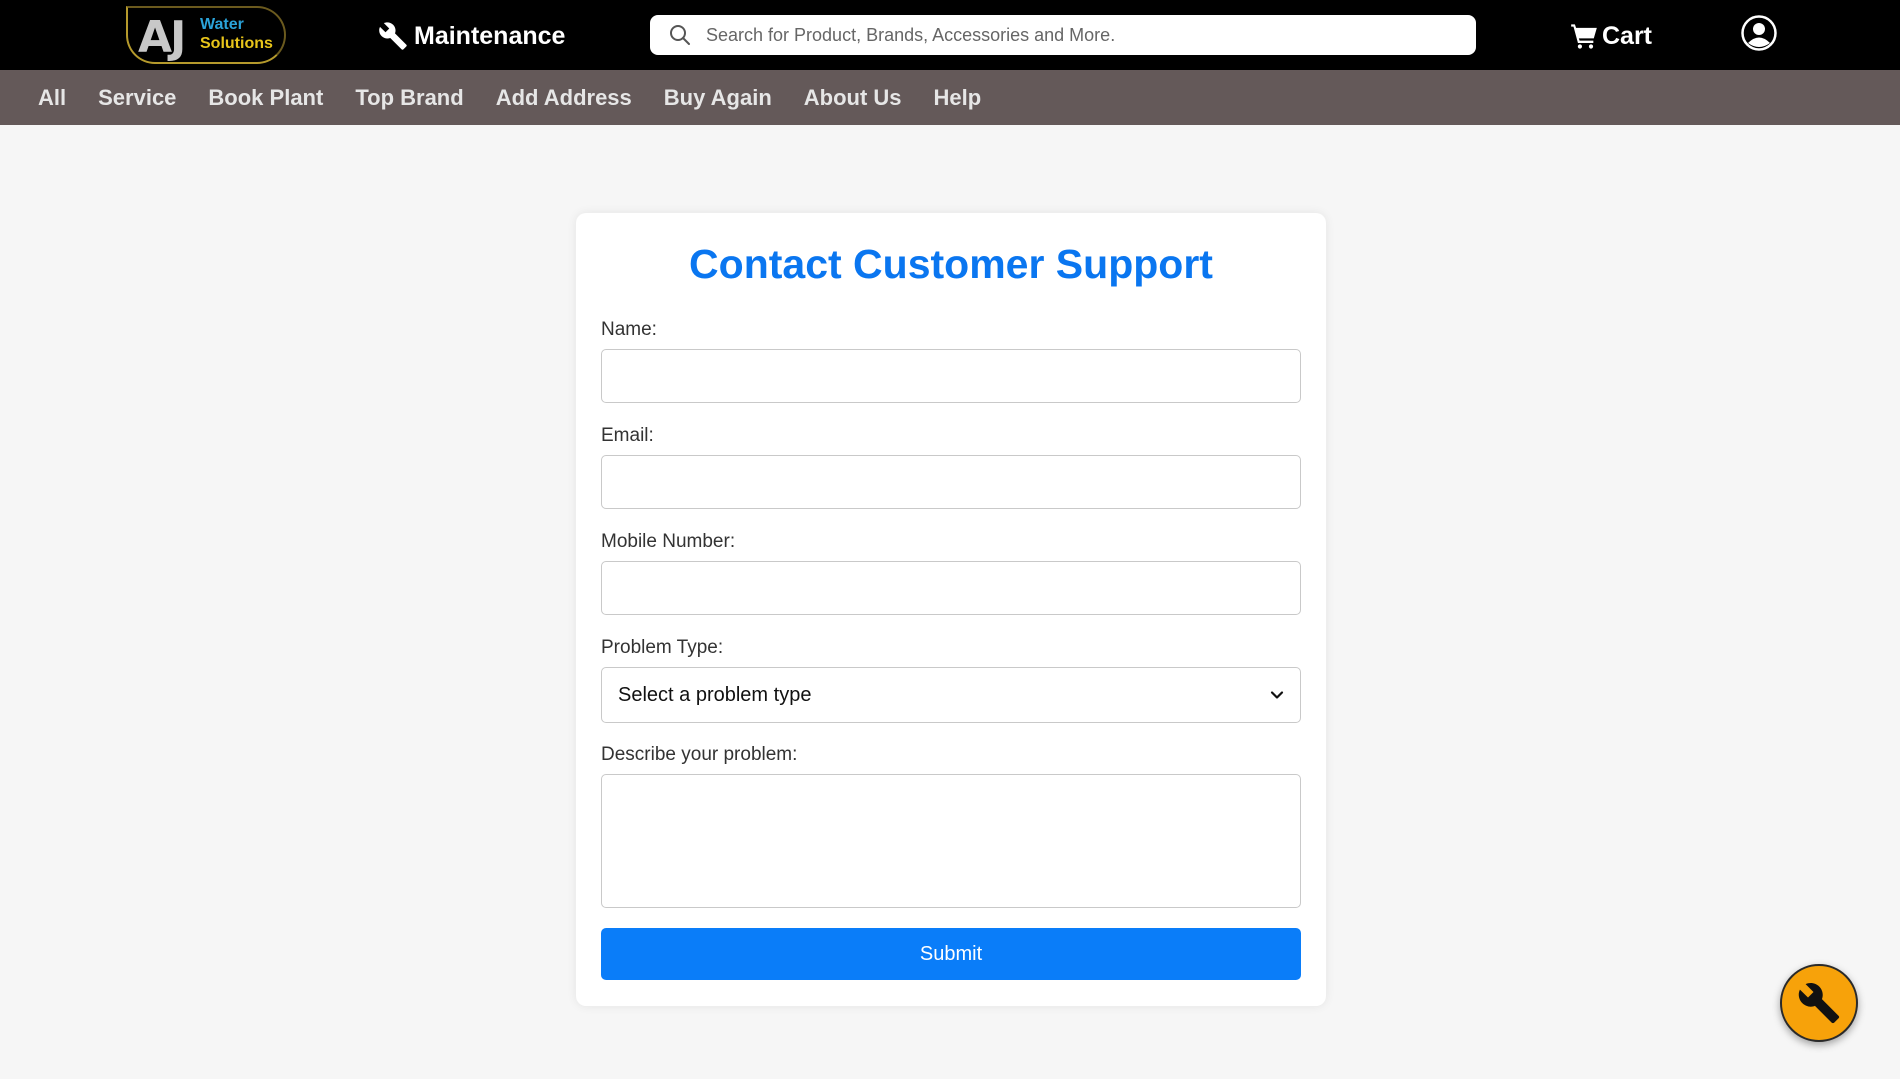 This screenshot has height=1079, width=1900. What do you see at coordinates (668, 541) in the screenshot?
I see `mobile-label: Mobile Number:` at bounding box center [668, 541].